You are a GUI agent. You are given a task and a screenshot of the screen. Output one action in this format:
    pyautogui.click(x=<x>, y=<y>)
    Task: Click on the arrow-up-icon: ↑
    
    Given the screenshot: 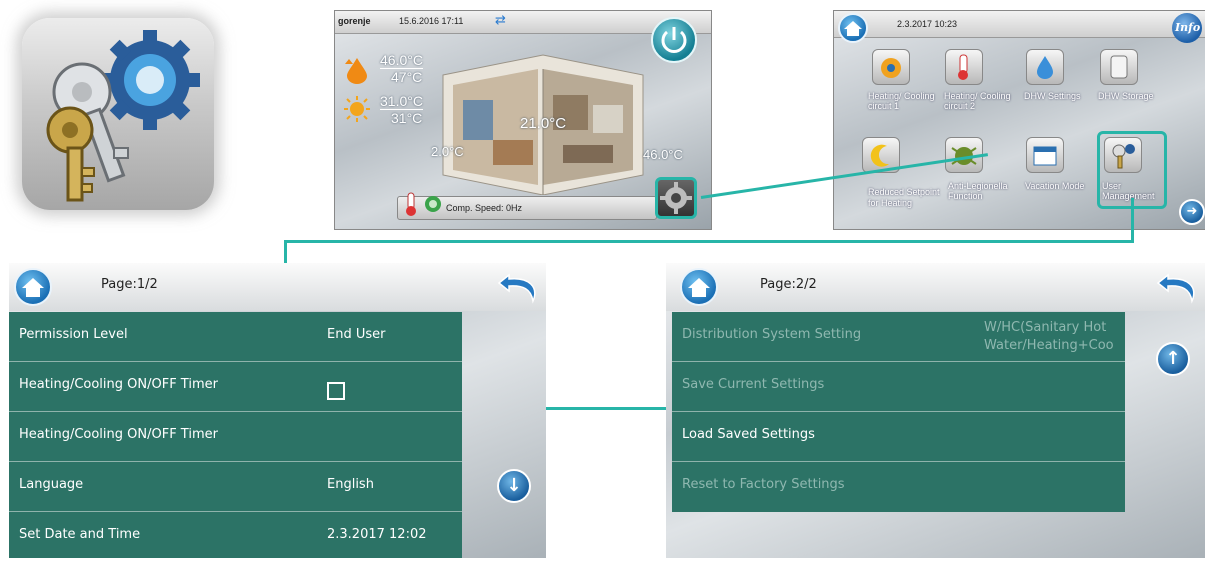 What is the action you would take?
    pyautogui.click(x=1173, y=358)
    